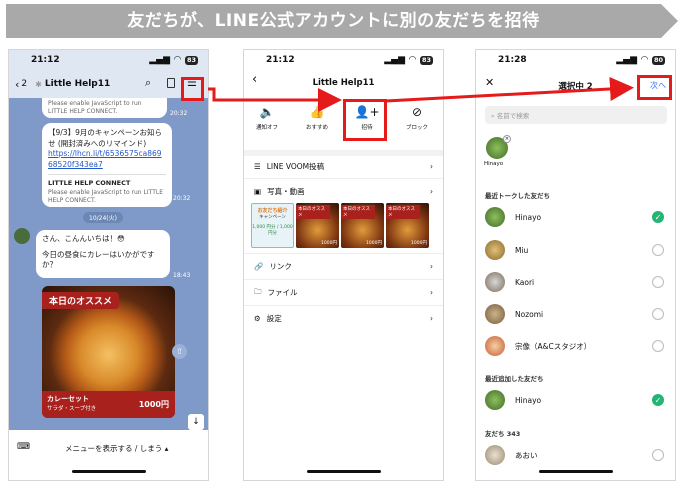 The width and height of the screenshot is (688, 491). I want to click on flow-arrows, so click(421, 94).